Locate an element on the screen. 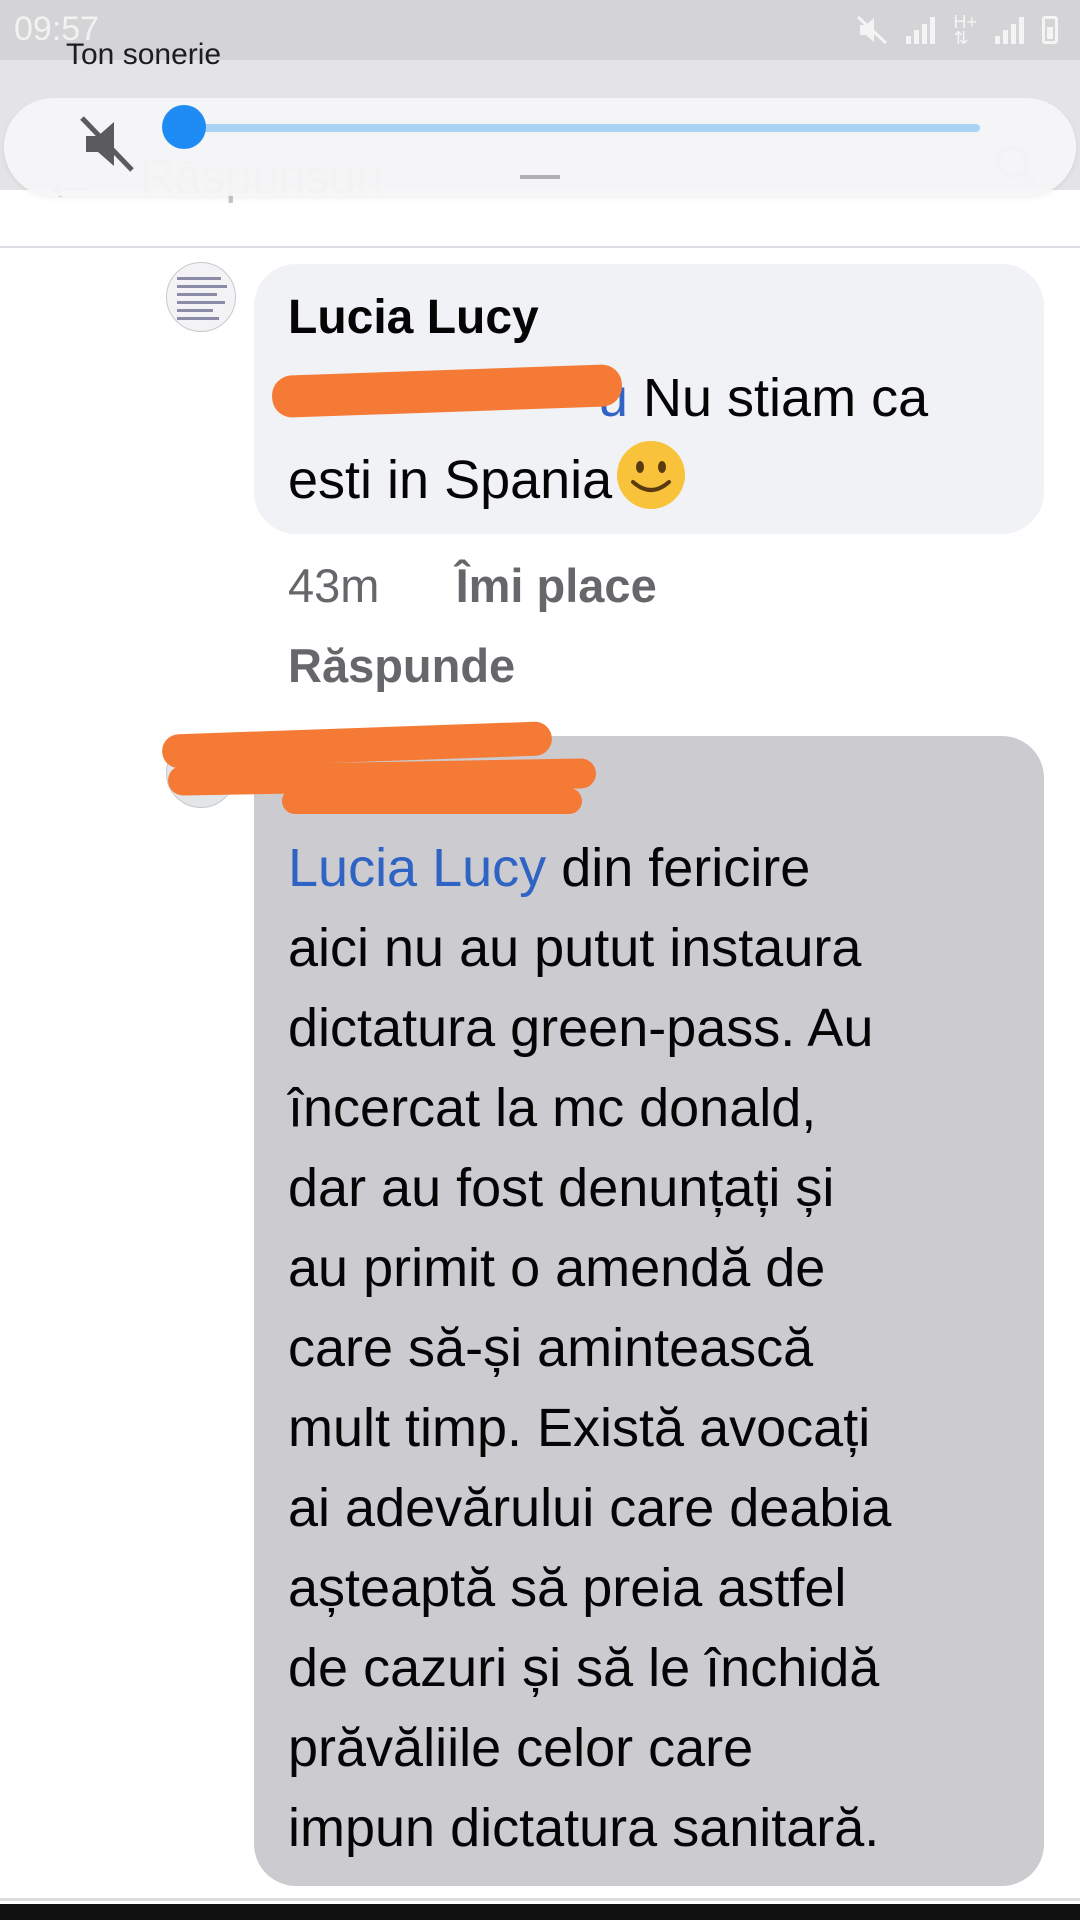 This screenshot has width=1080, height=1920. battery-icon is located at coordinates (1050, 30).